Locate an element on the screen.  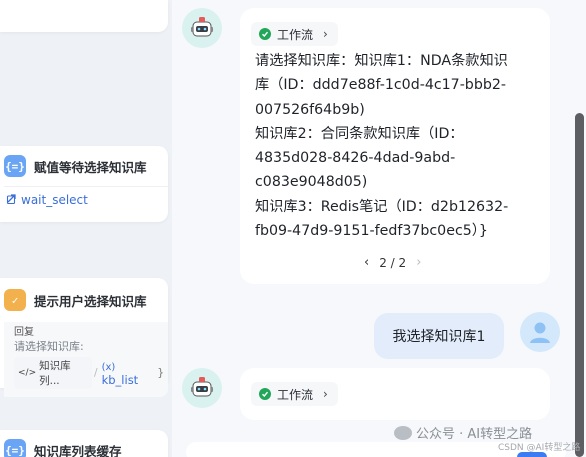
node-body-refs: </> 知识库列... / (x) kb_list } is located at coordinates (89, 373).